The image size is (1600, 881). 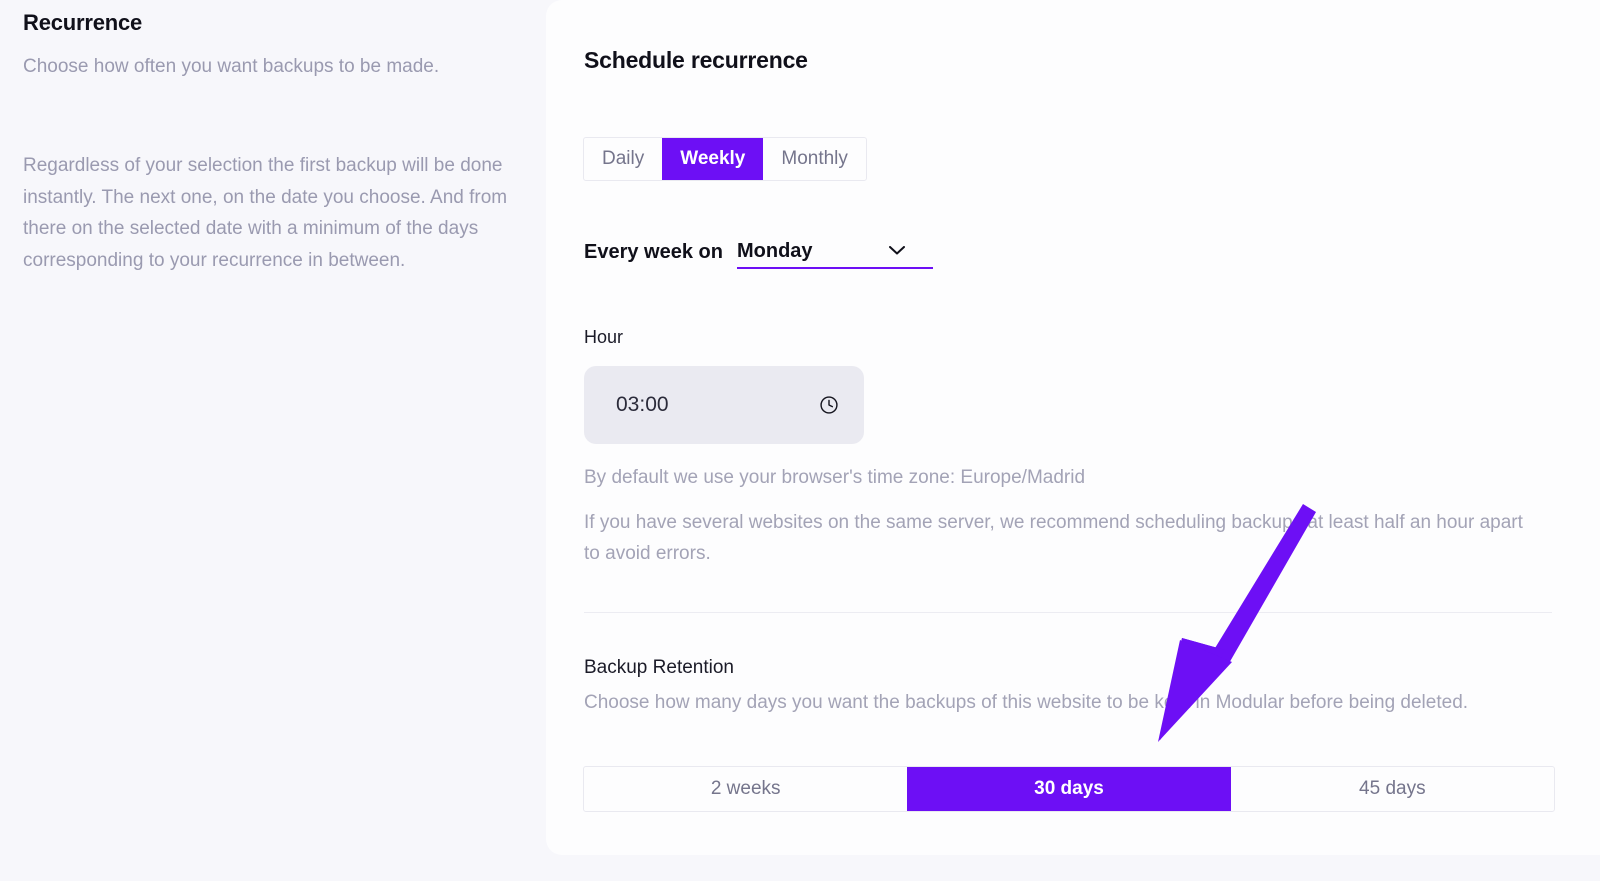 I want to click on retention-option-2-weeks: 2 weeks, so click(x=745, y=789).